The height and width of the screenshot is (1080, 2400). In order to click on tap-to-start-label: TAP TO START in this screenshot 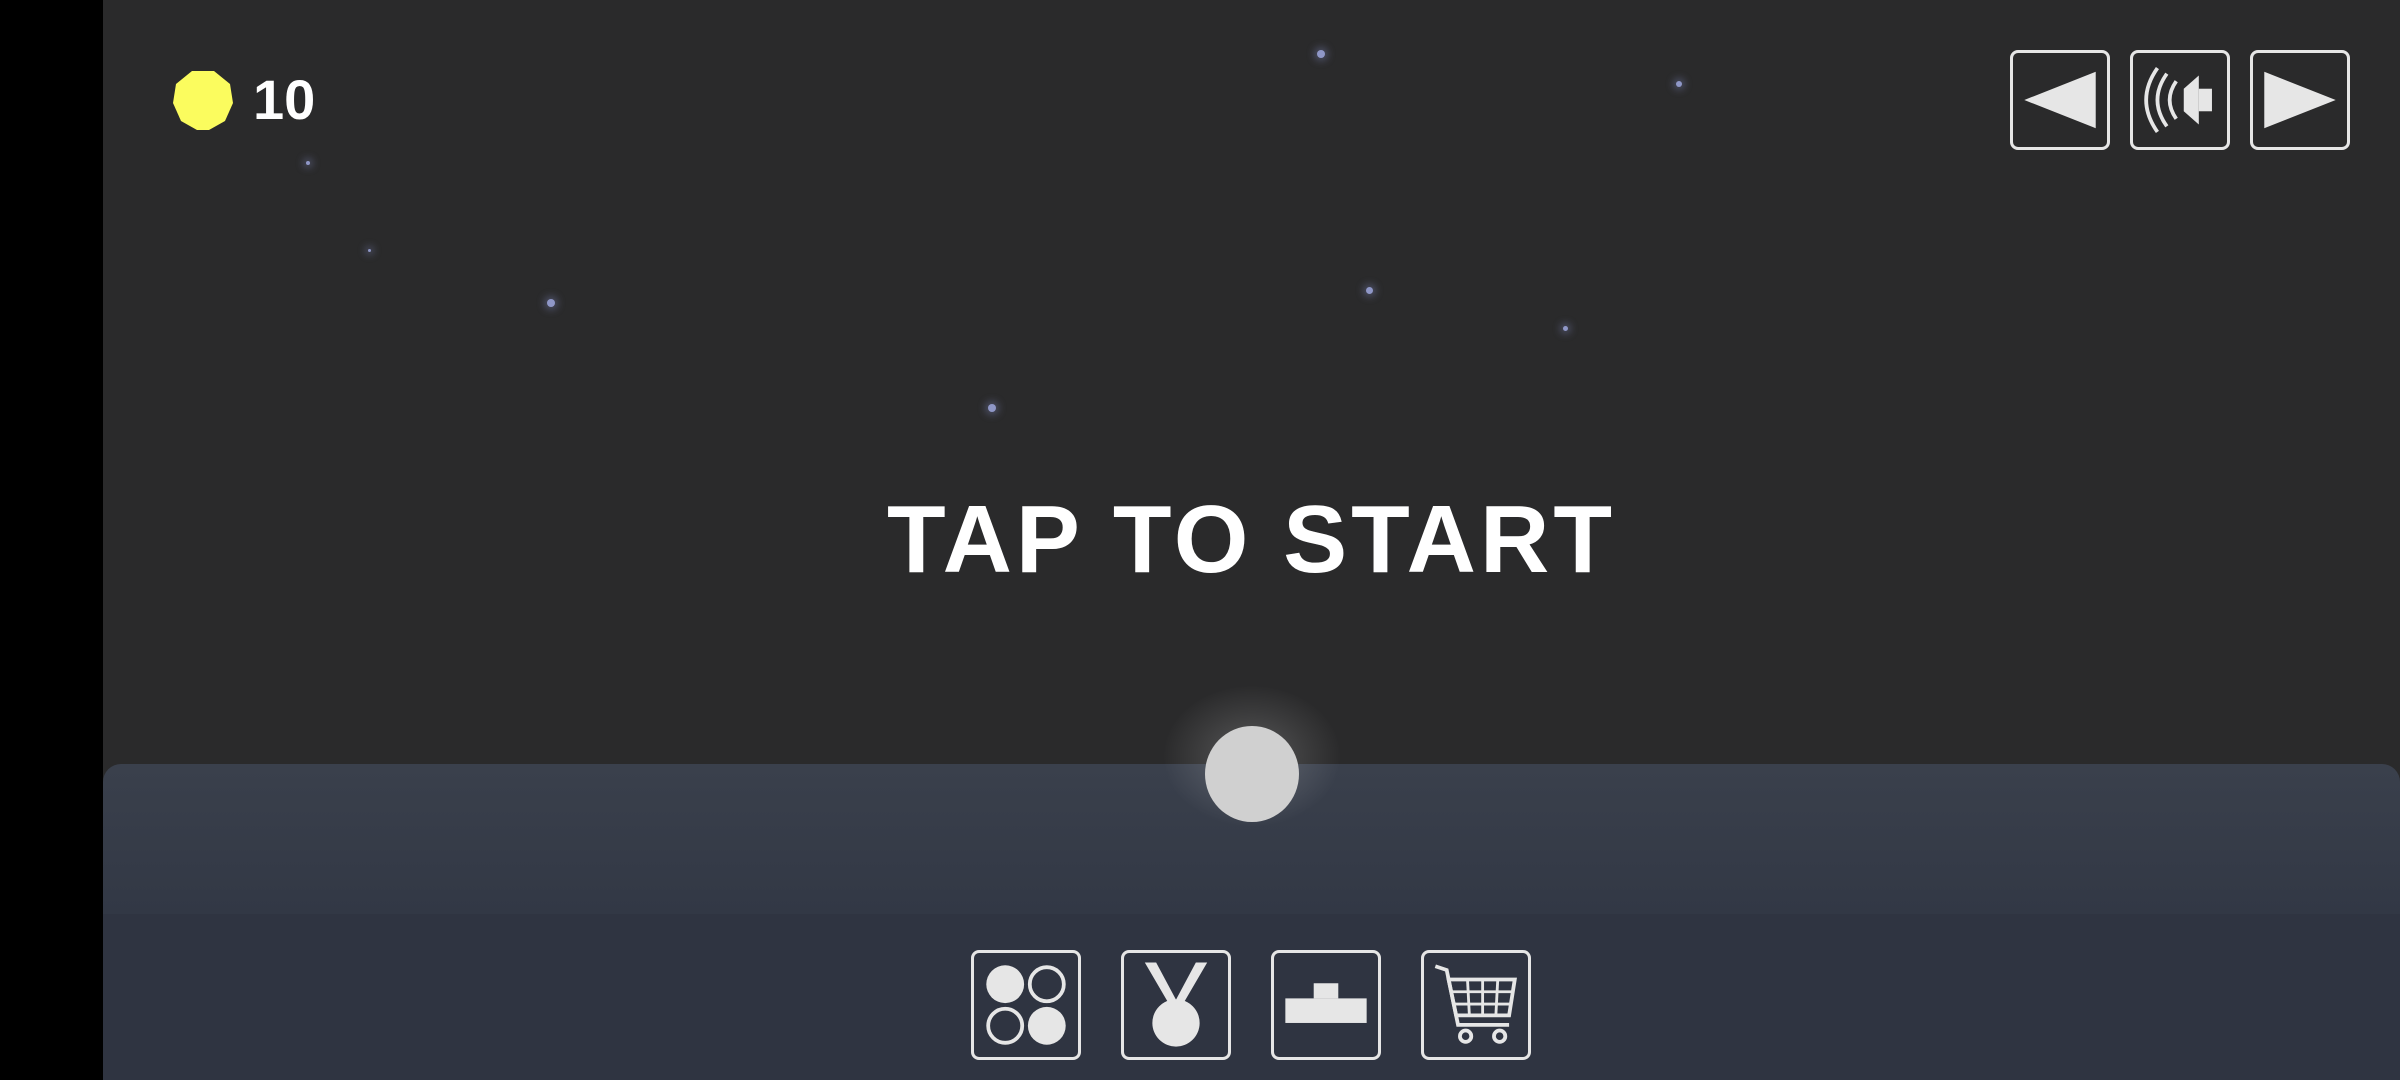, I will do `click(1251, 540)`.